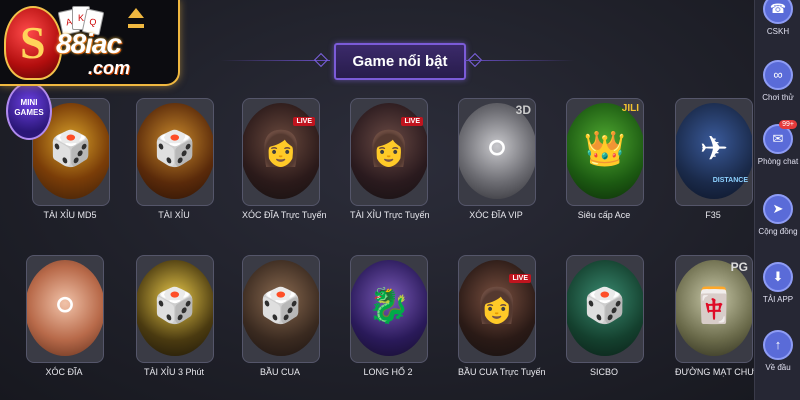 This screenshot has height=400, width=800. I want to click on game-card-tai-xiu: 🎲 TÀI XỈU, so click(175, 159).